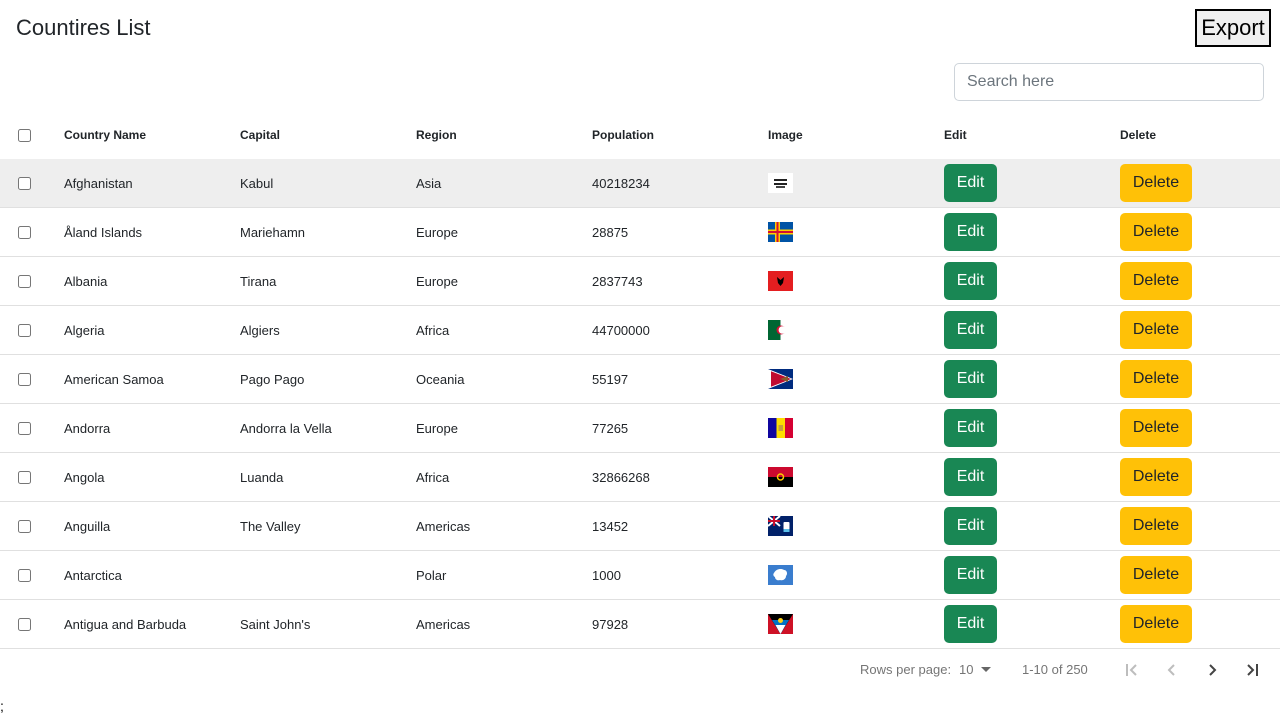  Describe the element at coordinates (105, 135) in the screenshot. I see `header-country-name: Country Name` at that location.